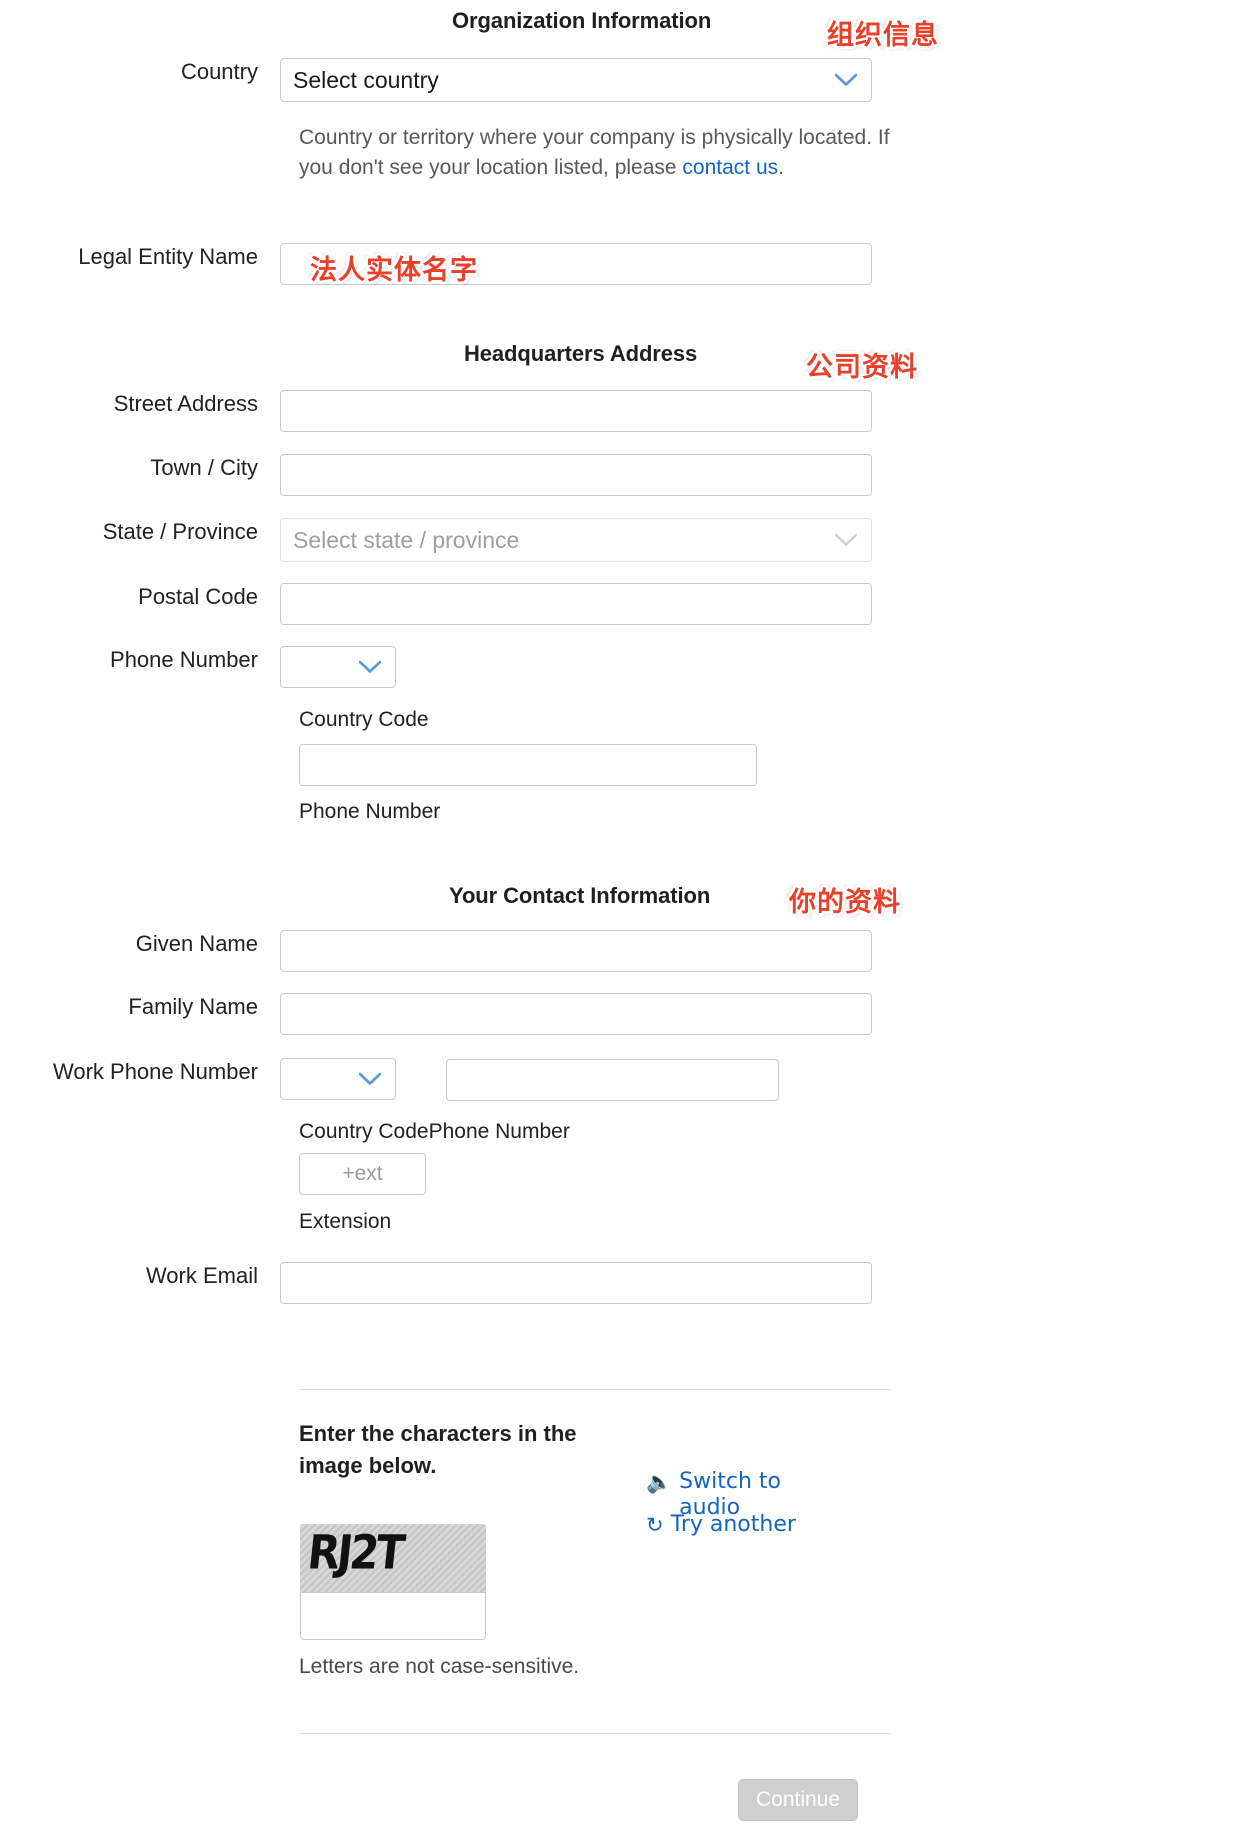 Image resolution: width=1252 pixels, height=1836 pixels. I want to click on row-town-city: Town / City, so click(436, 475).